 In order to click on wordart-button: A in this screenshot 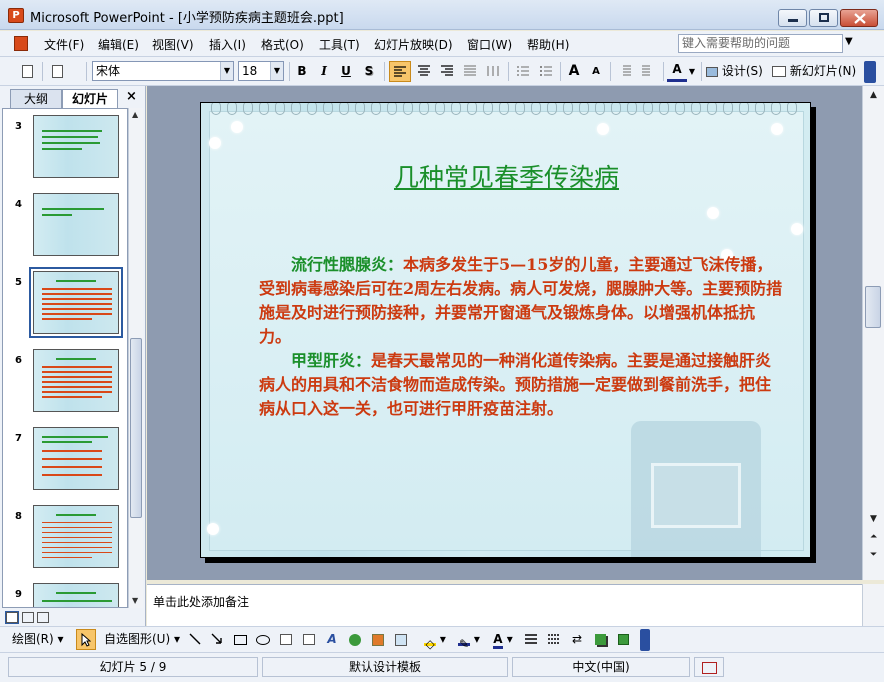, I will do `click(332, 639)`.